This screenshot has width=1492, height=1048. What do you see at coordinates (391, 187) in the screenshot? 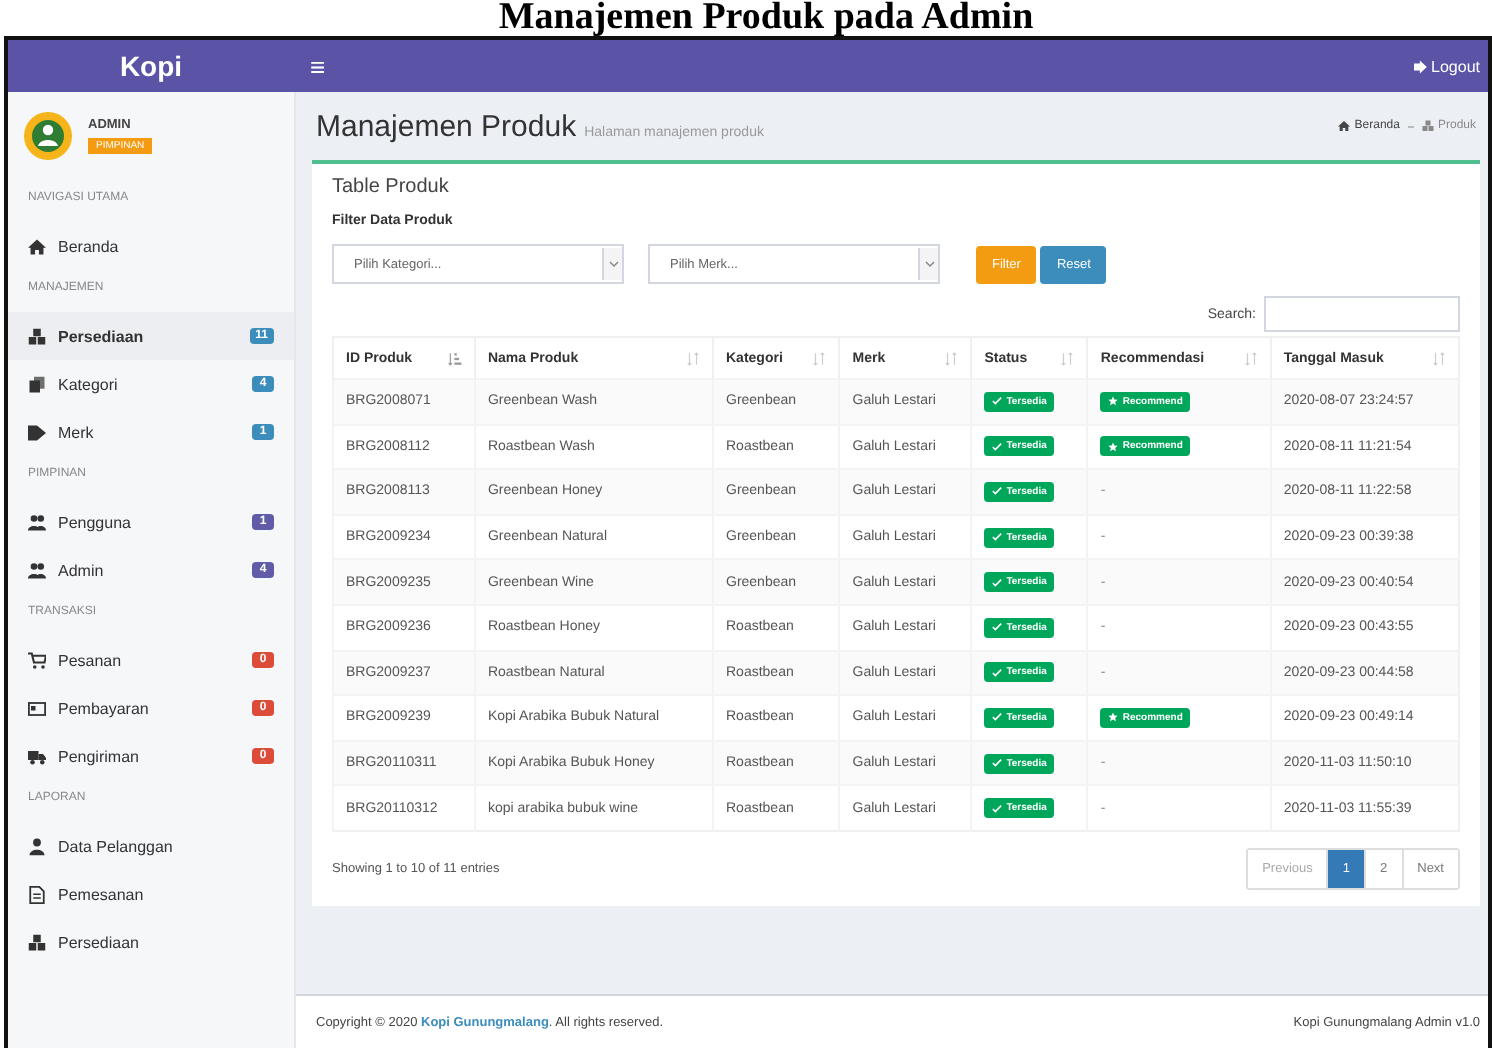
I see `card-title: Table Produk` at bounding box center [391, 187].